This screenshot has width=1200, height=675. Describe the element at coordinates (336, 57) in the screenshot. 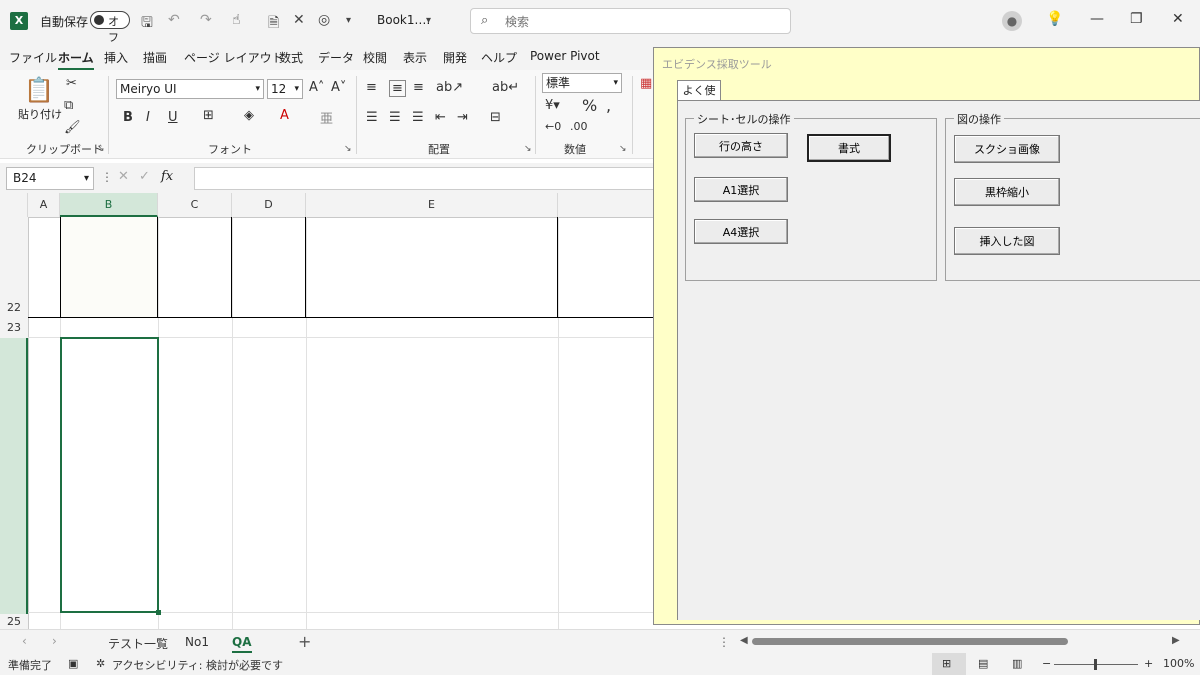

I see `tab-data: データ` at that location.